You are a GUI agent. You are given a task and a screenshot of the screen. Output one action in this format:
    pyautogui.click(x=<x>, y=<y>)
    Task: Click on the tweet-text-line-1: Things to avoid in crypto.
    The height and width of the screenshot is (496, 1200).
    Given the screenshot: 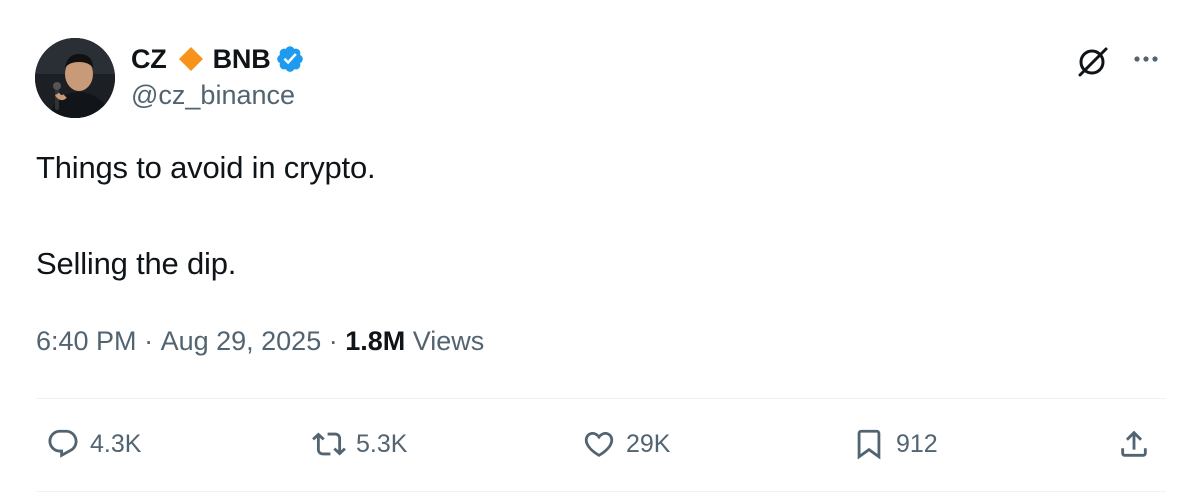 What is the action you would take?
    pyautogui.click(x=206, y=167)
    